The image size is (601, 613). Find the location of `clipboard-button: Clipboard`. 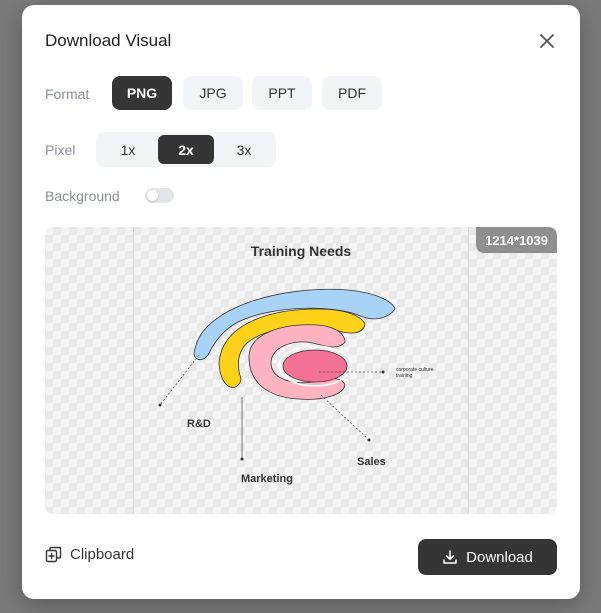

clipboard-button: Clipboard is located at coordinates (89, 554).